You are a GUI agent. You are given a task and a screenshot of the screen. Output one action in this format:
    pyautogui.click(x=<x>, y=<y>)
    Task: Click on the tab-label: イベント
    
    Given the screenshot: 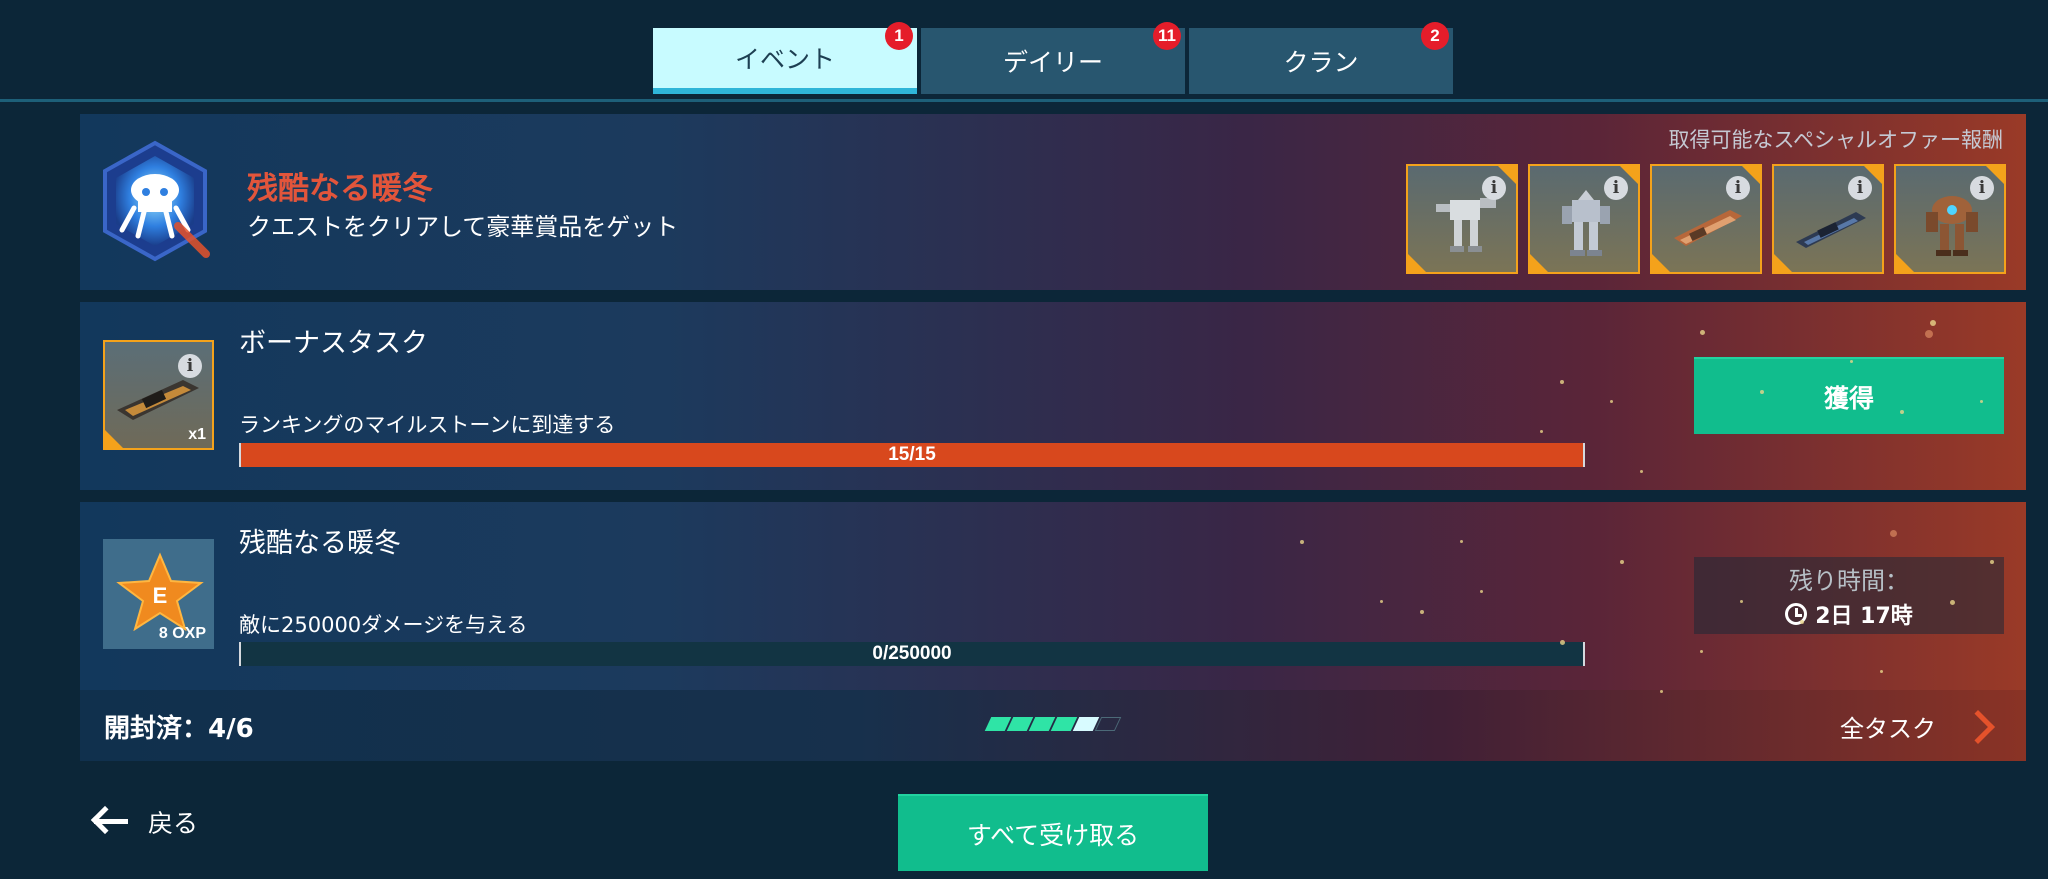 What is the action you would take?
    pyautogui.click(x=784, y=59)
    